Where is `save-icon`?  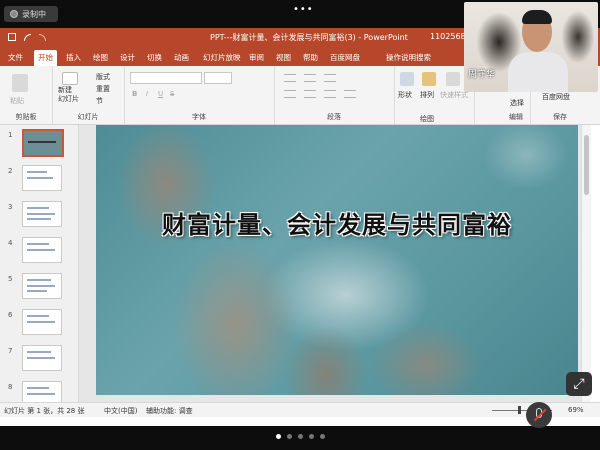 save-icon is located at coordinates (12, 37).